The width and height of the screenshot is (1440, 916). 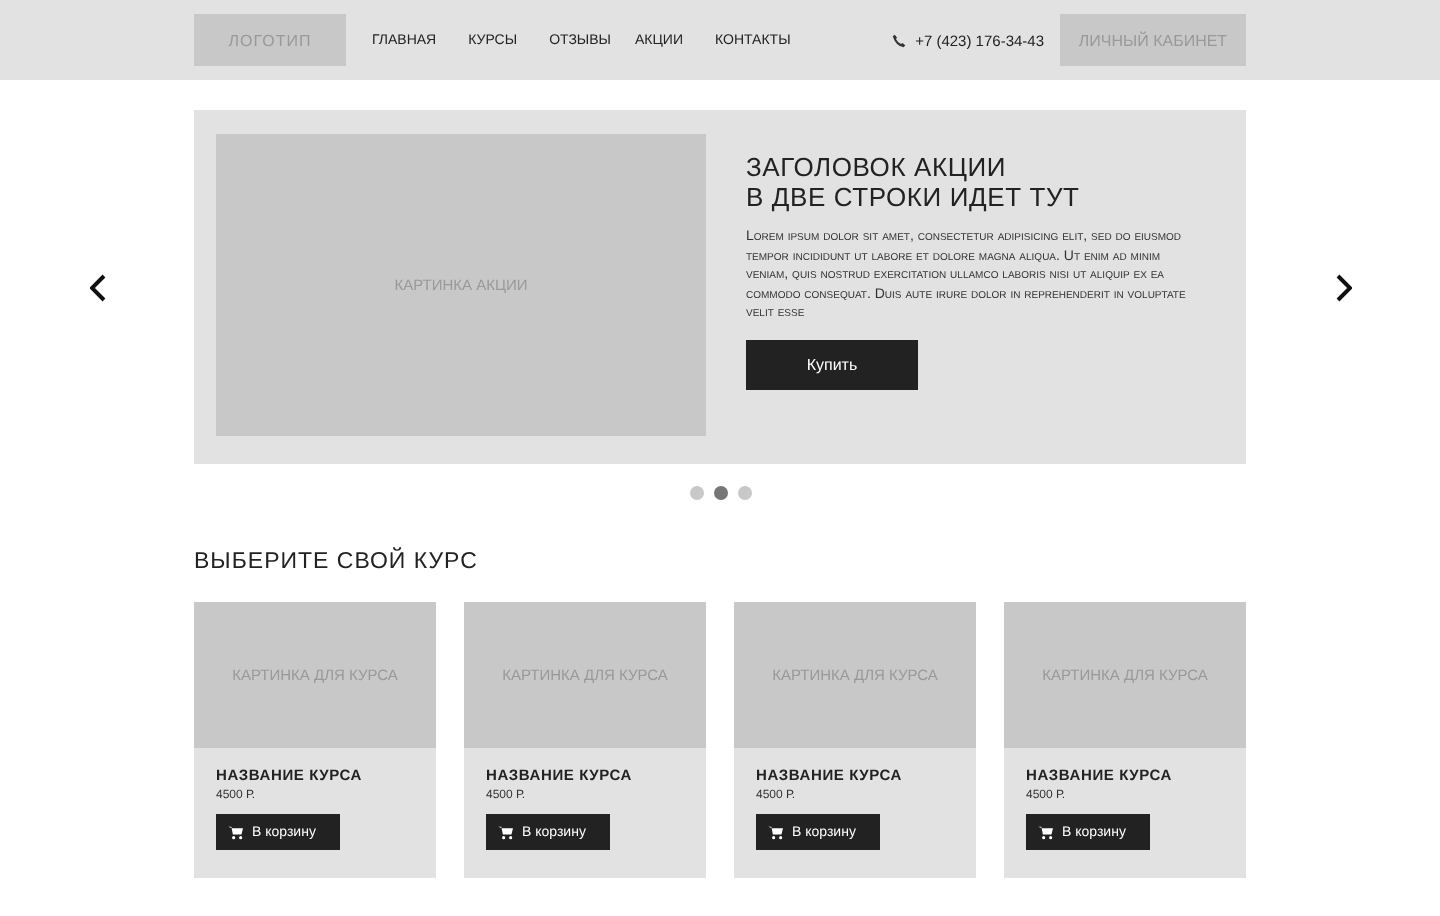 I want to click on section-heading: ВЫБЕРИТЕ СВОЙ КУРС, so click(x=337, y=564).